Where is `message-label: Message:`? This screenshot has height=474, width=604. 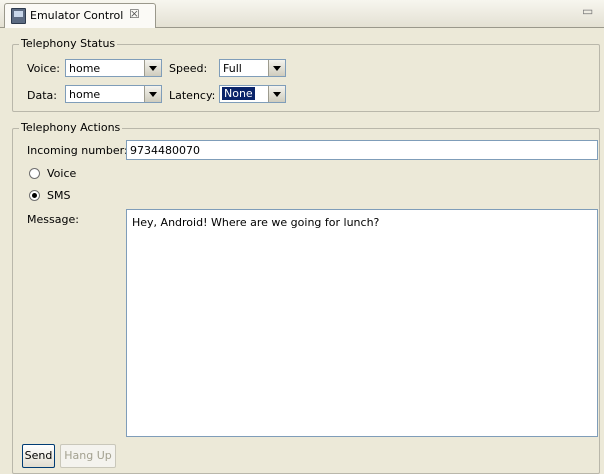 message-label: Message: is located at coordinates (53, 219).